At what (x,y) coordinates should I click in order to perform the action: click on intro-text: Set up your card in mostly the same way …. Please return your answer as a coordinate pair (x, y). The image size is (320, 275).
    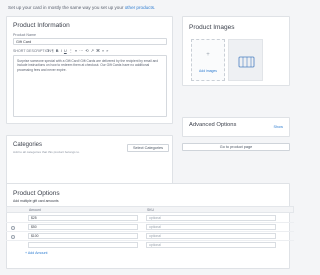
    Looking at the image, I should click on (81, 7).